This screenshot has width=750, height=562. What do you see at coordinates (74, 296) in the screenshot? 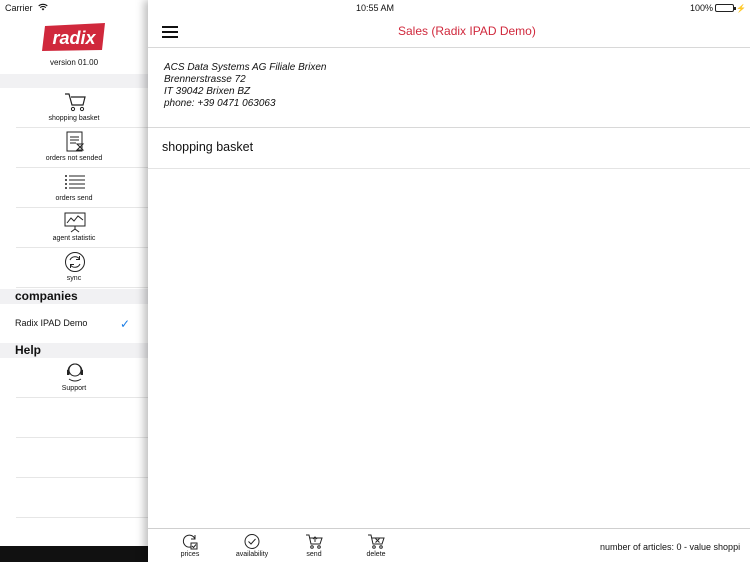
I see `companies-header: companies` at bounding box center [74, 296].